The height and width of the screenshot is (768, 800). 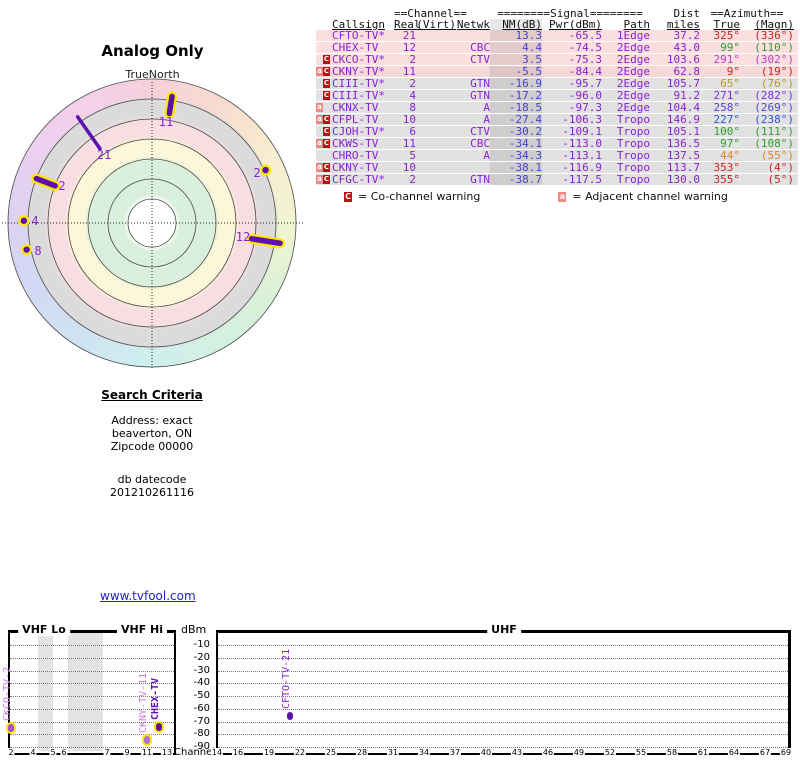 I want to click on polar-overlay: 1121248212, so click(x=152, y=223).